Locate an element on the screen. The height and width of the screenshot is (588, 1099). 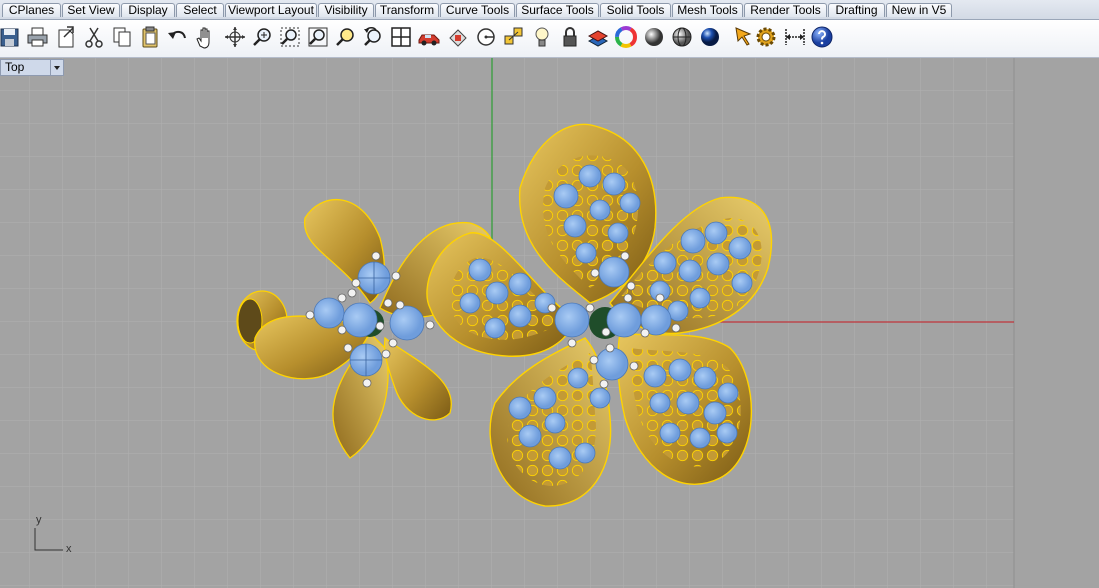
copy-icon is located at coordinates (122, 37).